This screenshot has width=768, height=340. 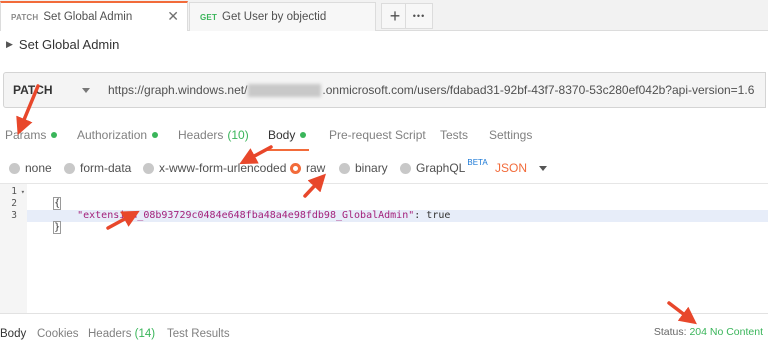 I want to click on tab-set-global-admin: PATCH Set Global Admin ✕, so click(x=94, y=16).